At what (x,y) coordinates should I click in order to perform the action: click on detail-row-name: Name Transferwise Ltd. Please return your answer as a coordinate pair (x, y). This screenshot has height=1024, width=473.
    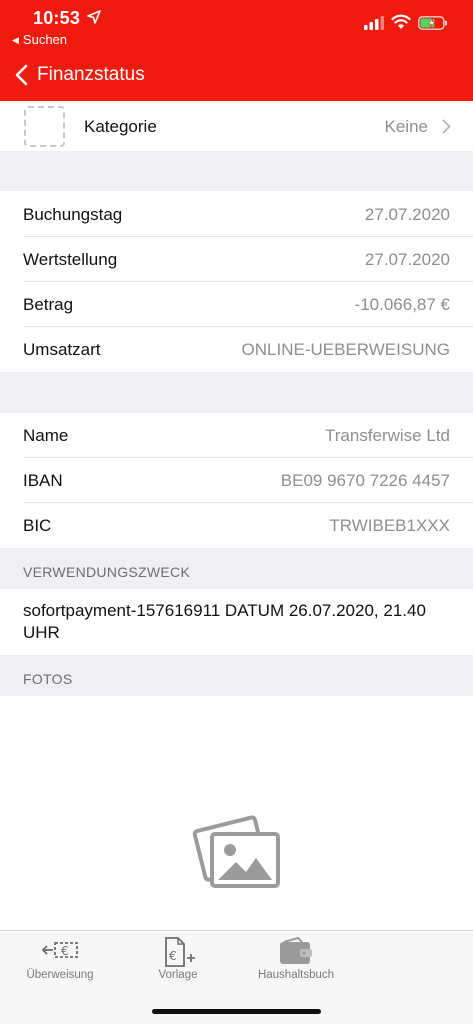
    Looking at the image, I should click on (236, 435).